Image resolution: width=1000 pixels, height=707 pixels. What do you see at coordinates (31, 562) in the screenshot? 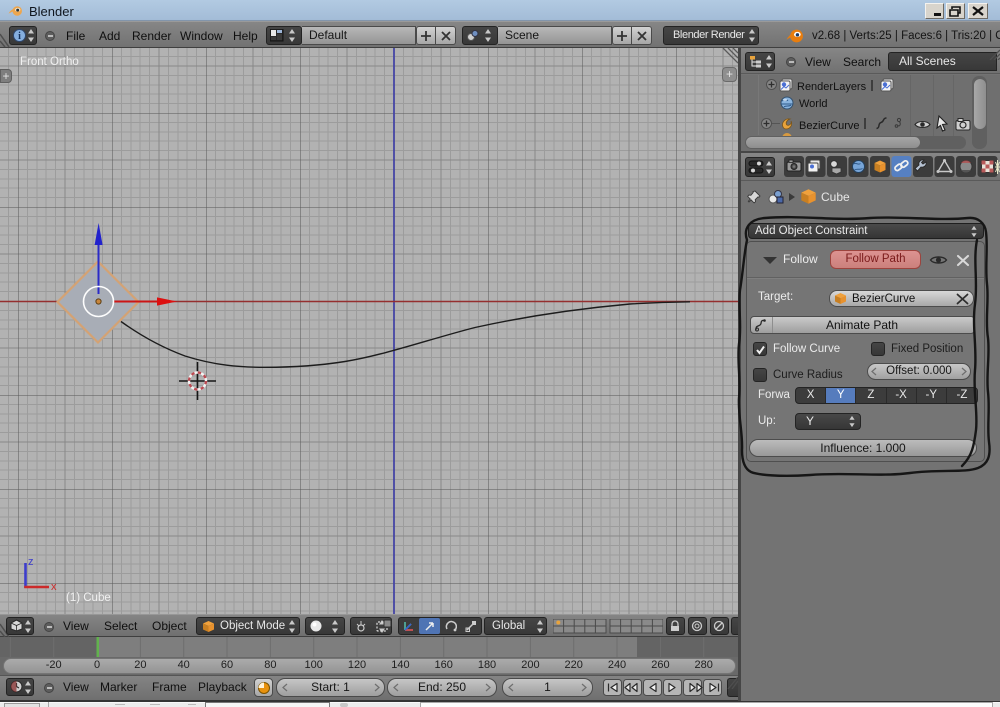
I see `svg-text: z` at bounding box center [31, 562].